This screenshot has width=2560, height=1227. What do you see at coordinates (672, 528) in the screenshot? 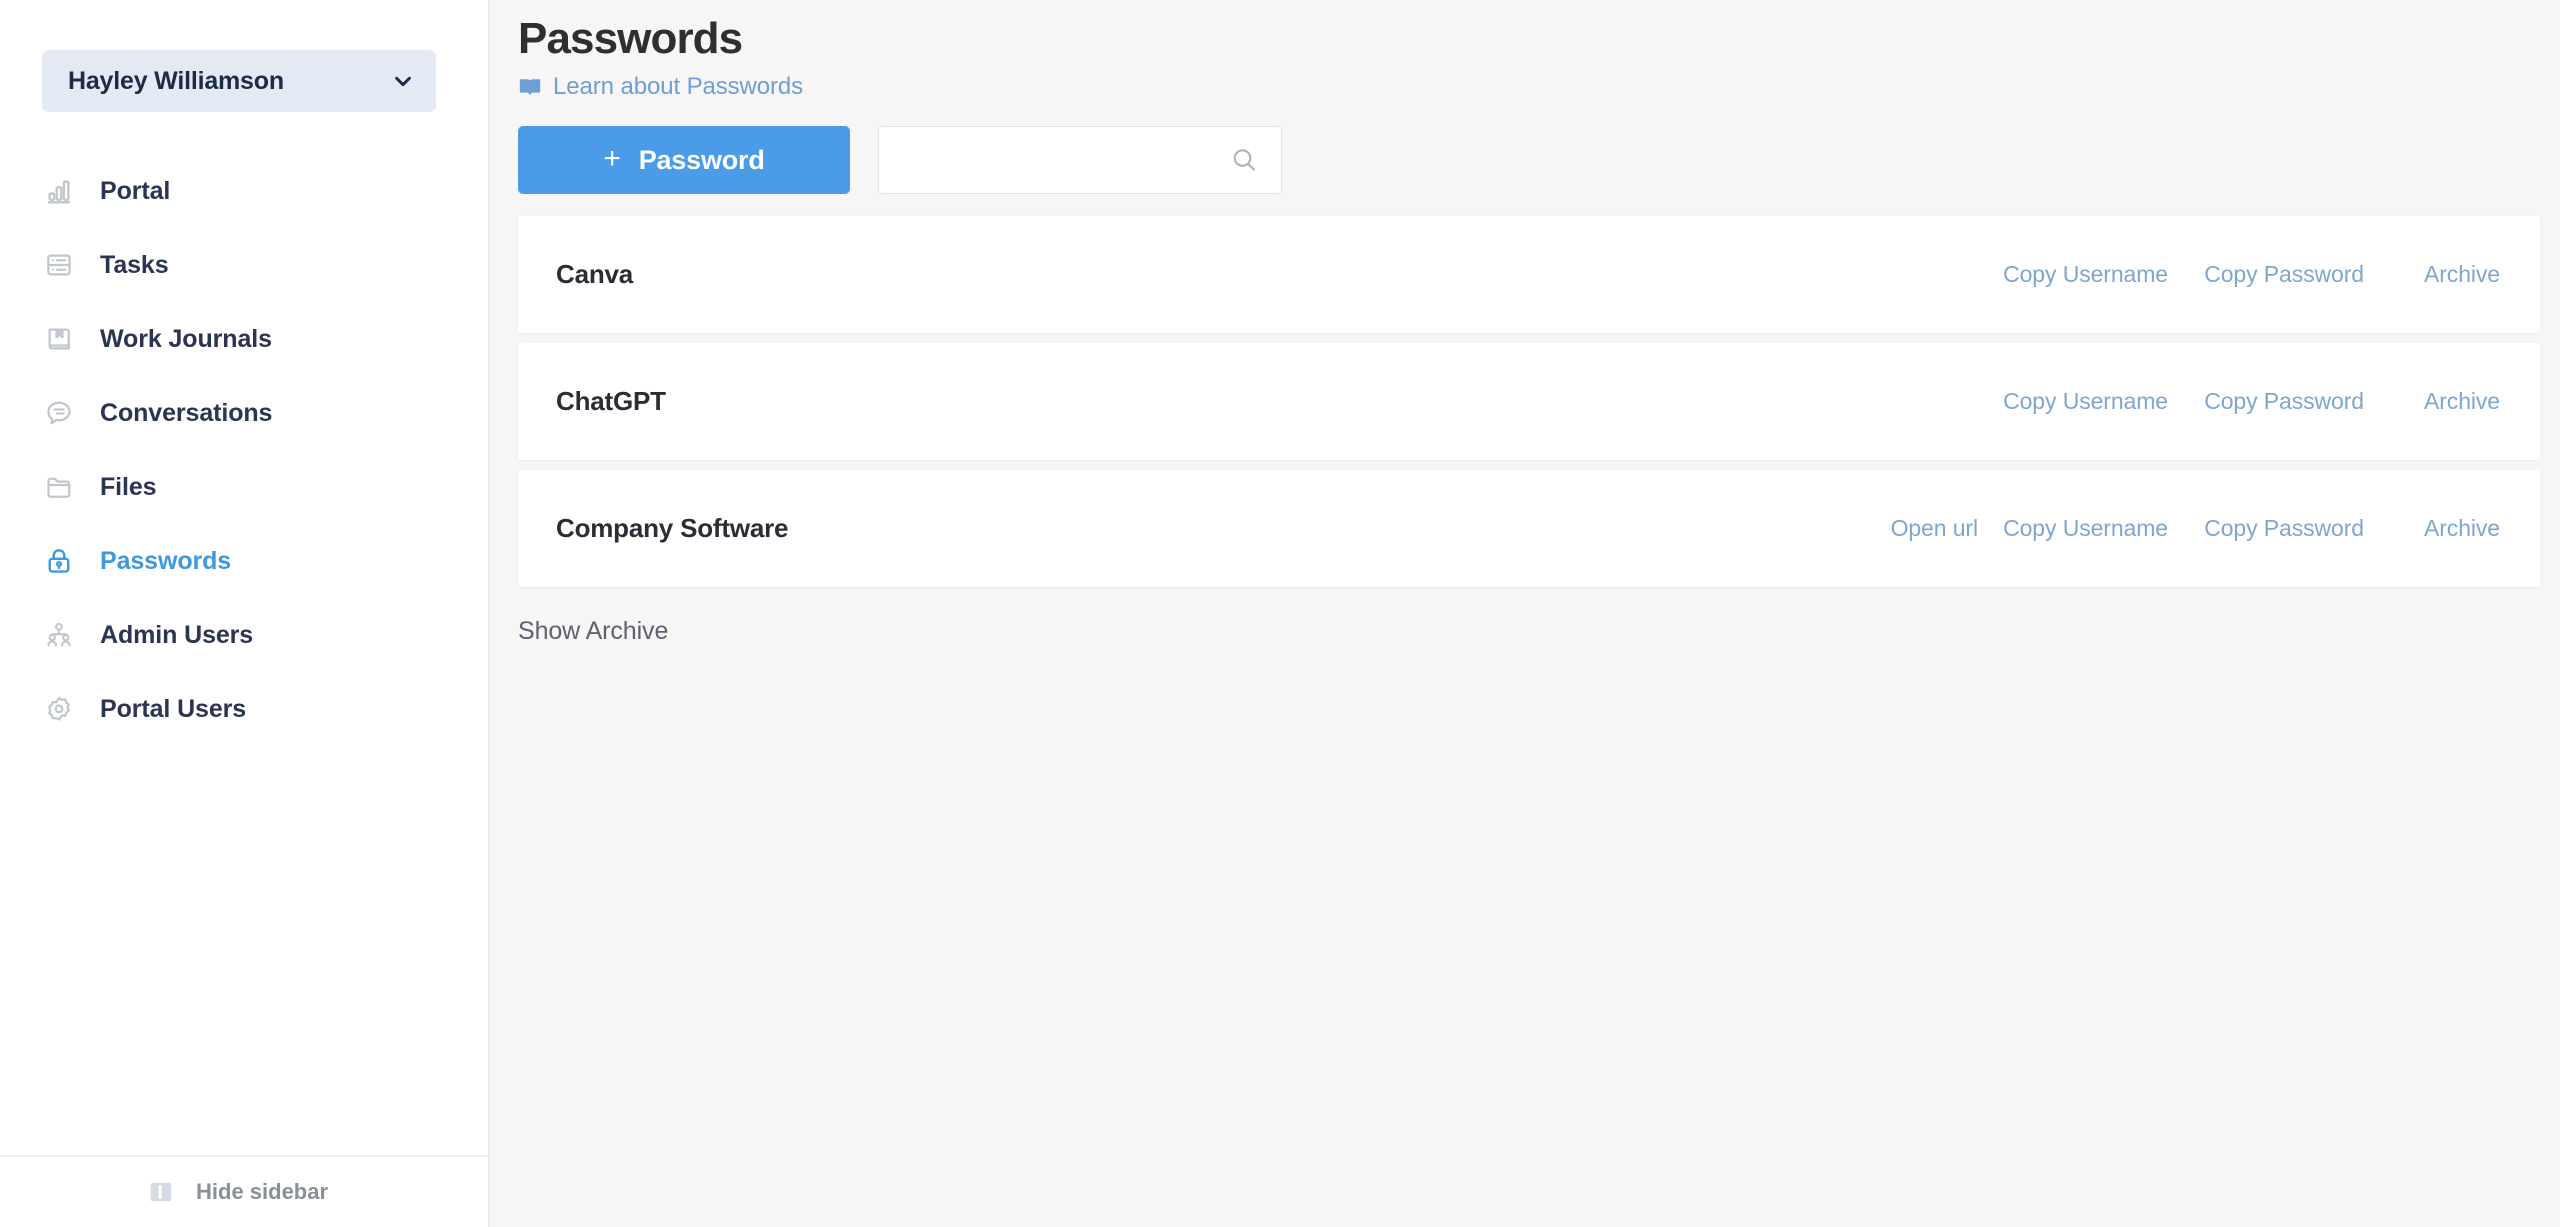
I see `password-name: Company Software` at bounding box center [672, 528].